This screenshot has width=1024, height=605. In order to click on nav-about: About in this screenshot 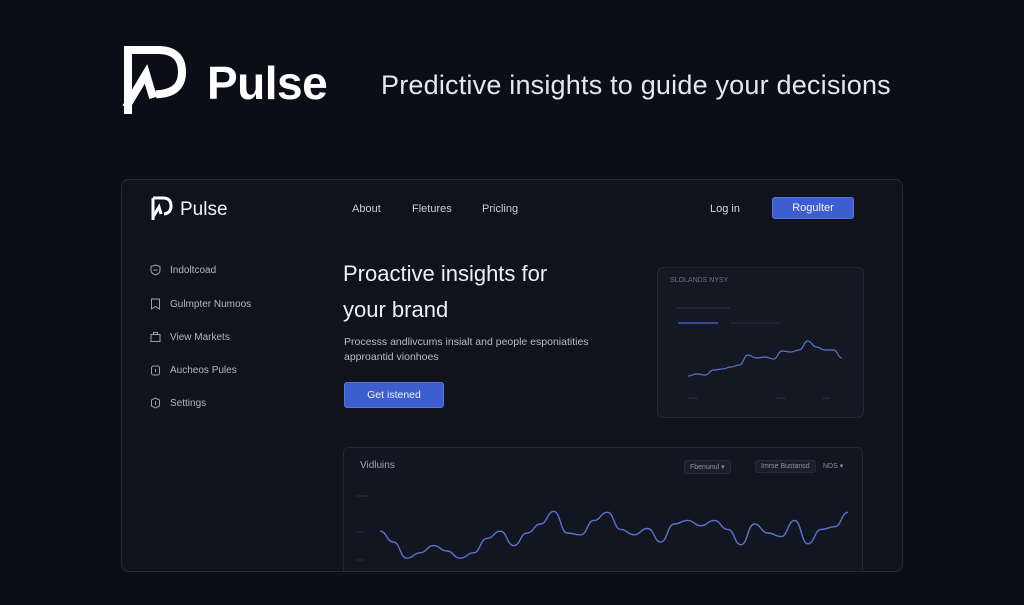, I will do `click(366, 209)`.